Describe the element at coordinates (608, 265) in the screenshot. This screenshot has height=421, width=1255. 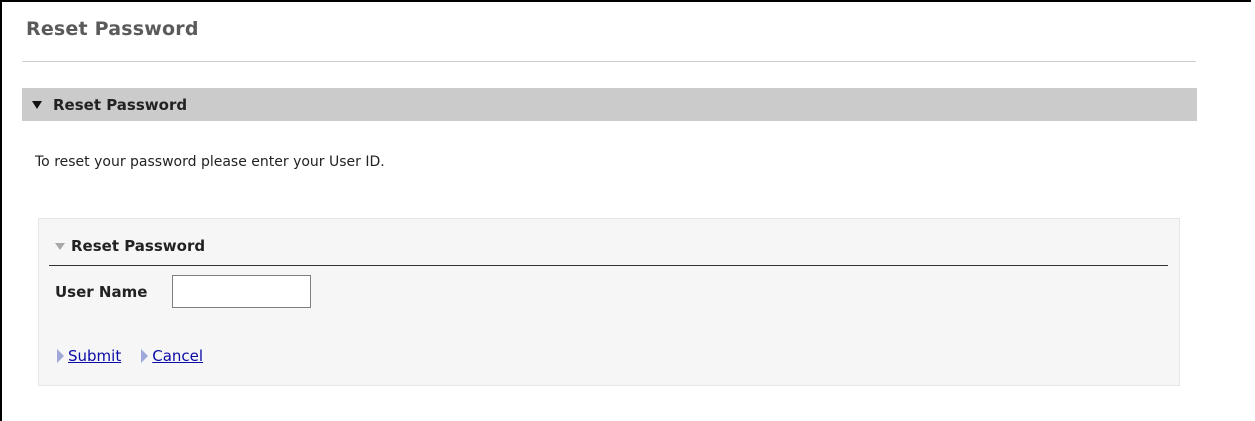
I see `panel-divider` at that location.